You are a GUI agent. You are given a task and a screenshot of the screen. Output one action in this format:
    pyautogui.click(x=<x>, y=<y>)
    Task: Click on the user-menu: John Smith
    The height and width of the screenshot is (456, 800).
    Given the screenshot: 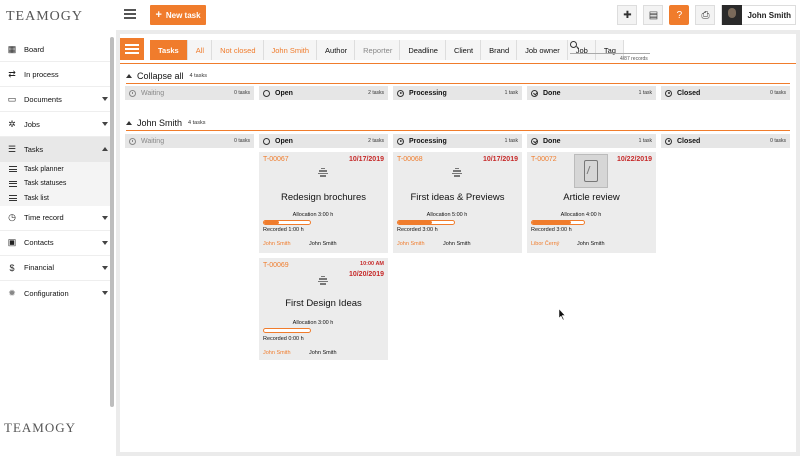 What is the action you would take?
    pyautogui.click(x=758, y=15)
    